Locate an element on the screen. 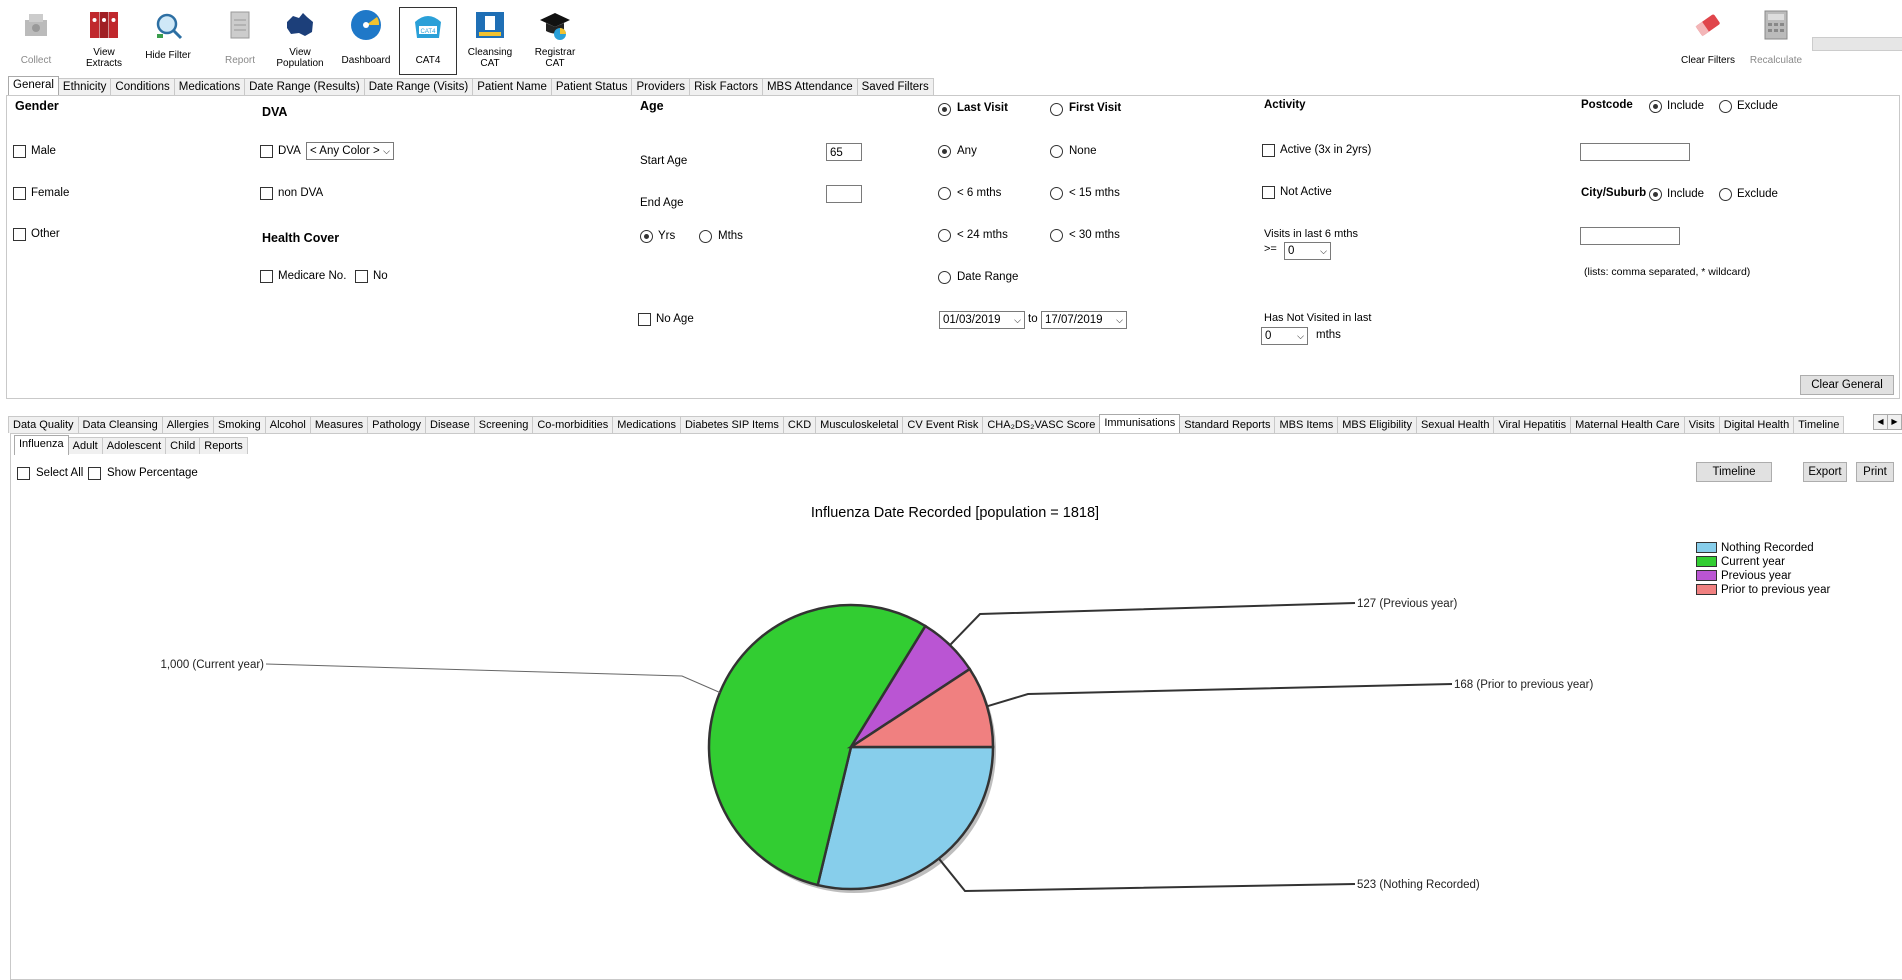 The height and width of the screenshot is (980, 1902). pie-data-label: 127 (Previous year) is located at coordinates (1407, 604).